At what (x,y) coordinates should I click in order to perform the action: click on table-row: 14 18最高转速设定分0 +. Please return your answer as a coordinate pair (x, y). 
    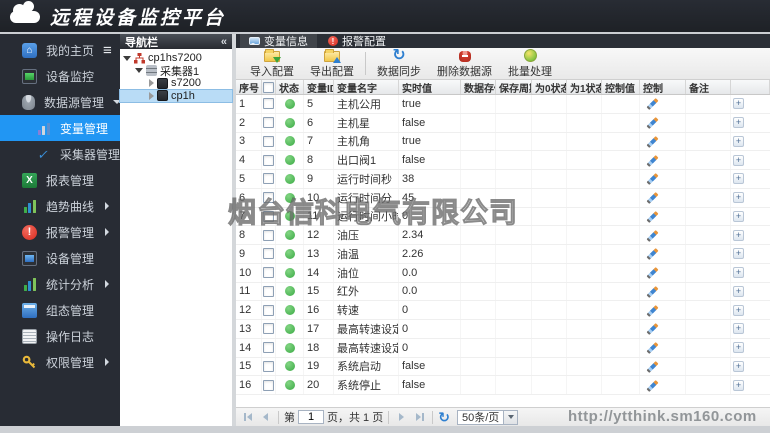
    Looking at the image, I should click on (503, 348).